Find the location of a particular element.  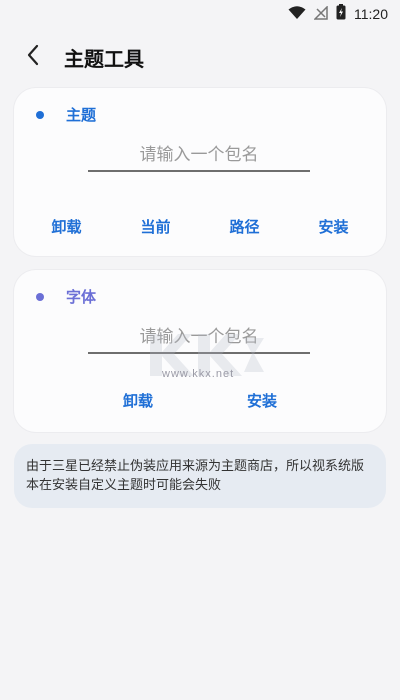

font-uninstall-button: 卸载 is located at coordinates (138, 400).